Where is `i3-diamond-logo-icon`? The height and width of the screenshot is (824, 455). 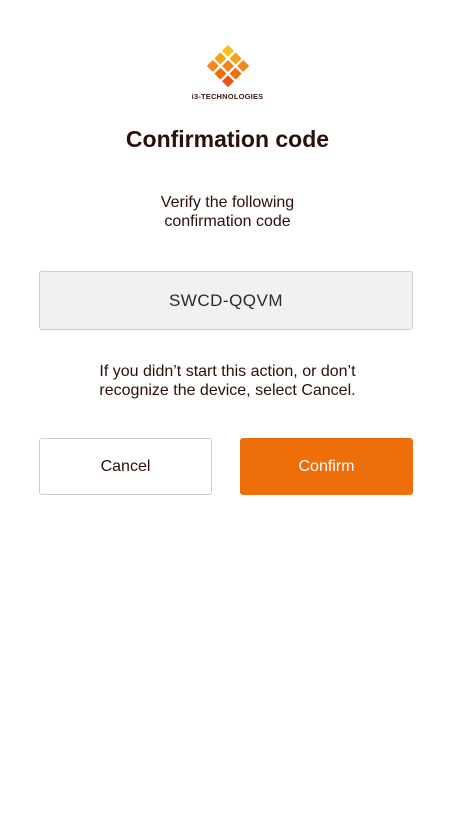 i3-diamond-logo-icon is located at coordinates (227, 66).